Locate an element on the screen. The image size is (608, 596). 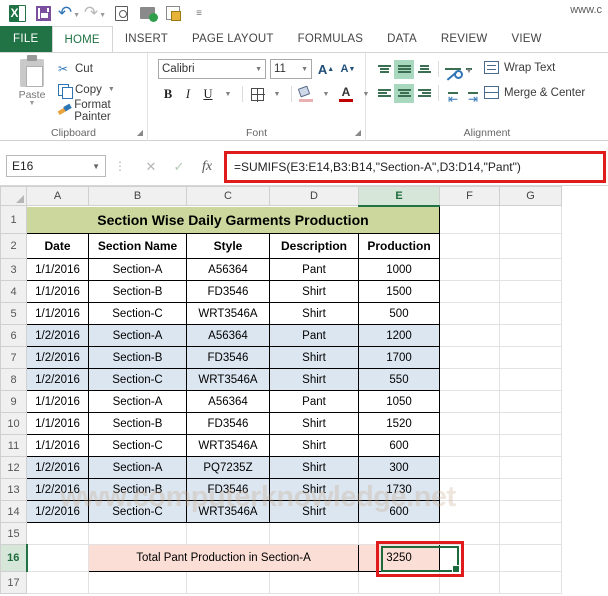
row-header-2: 2 is located at coordinates (13, 246).